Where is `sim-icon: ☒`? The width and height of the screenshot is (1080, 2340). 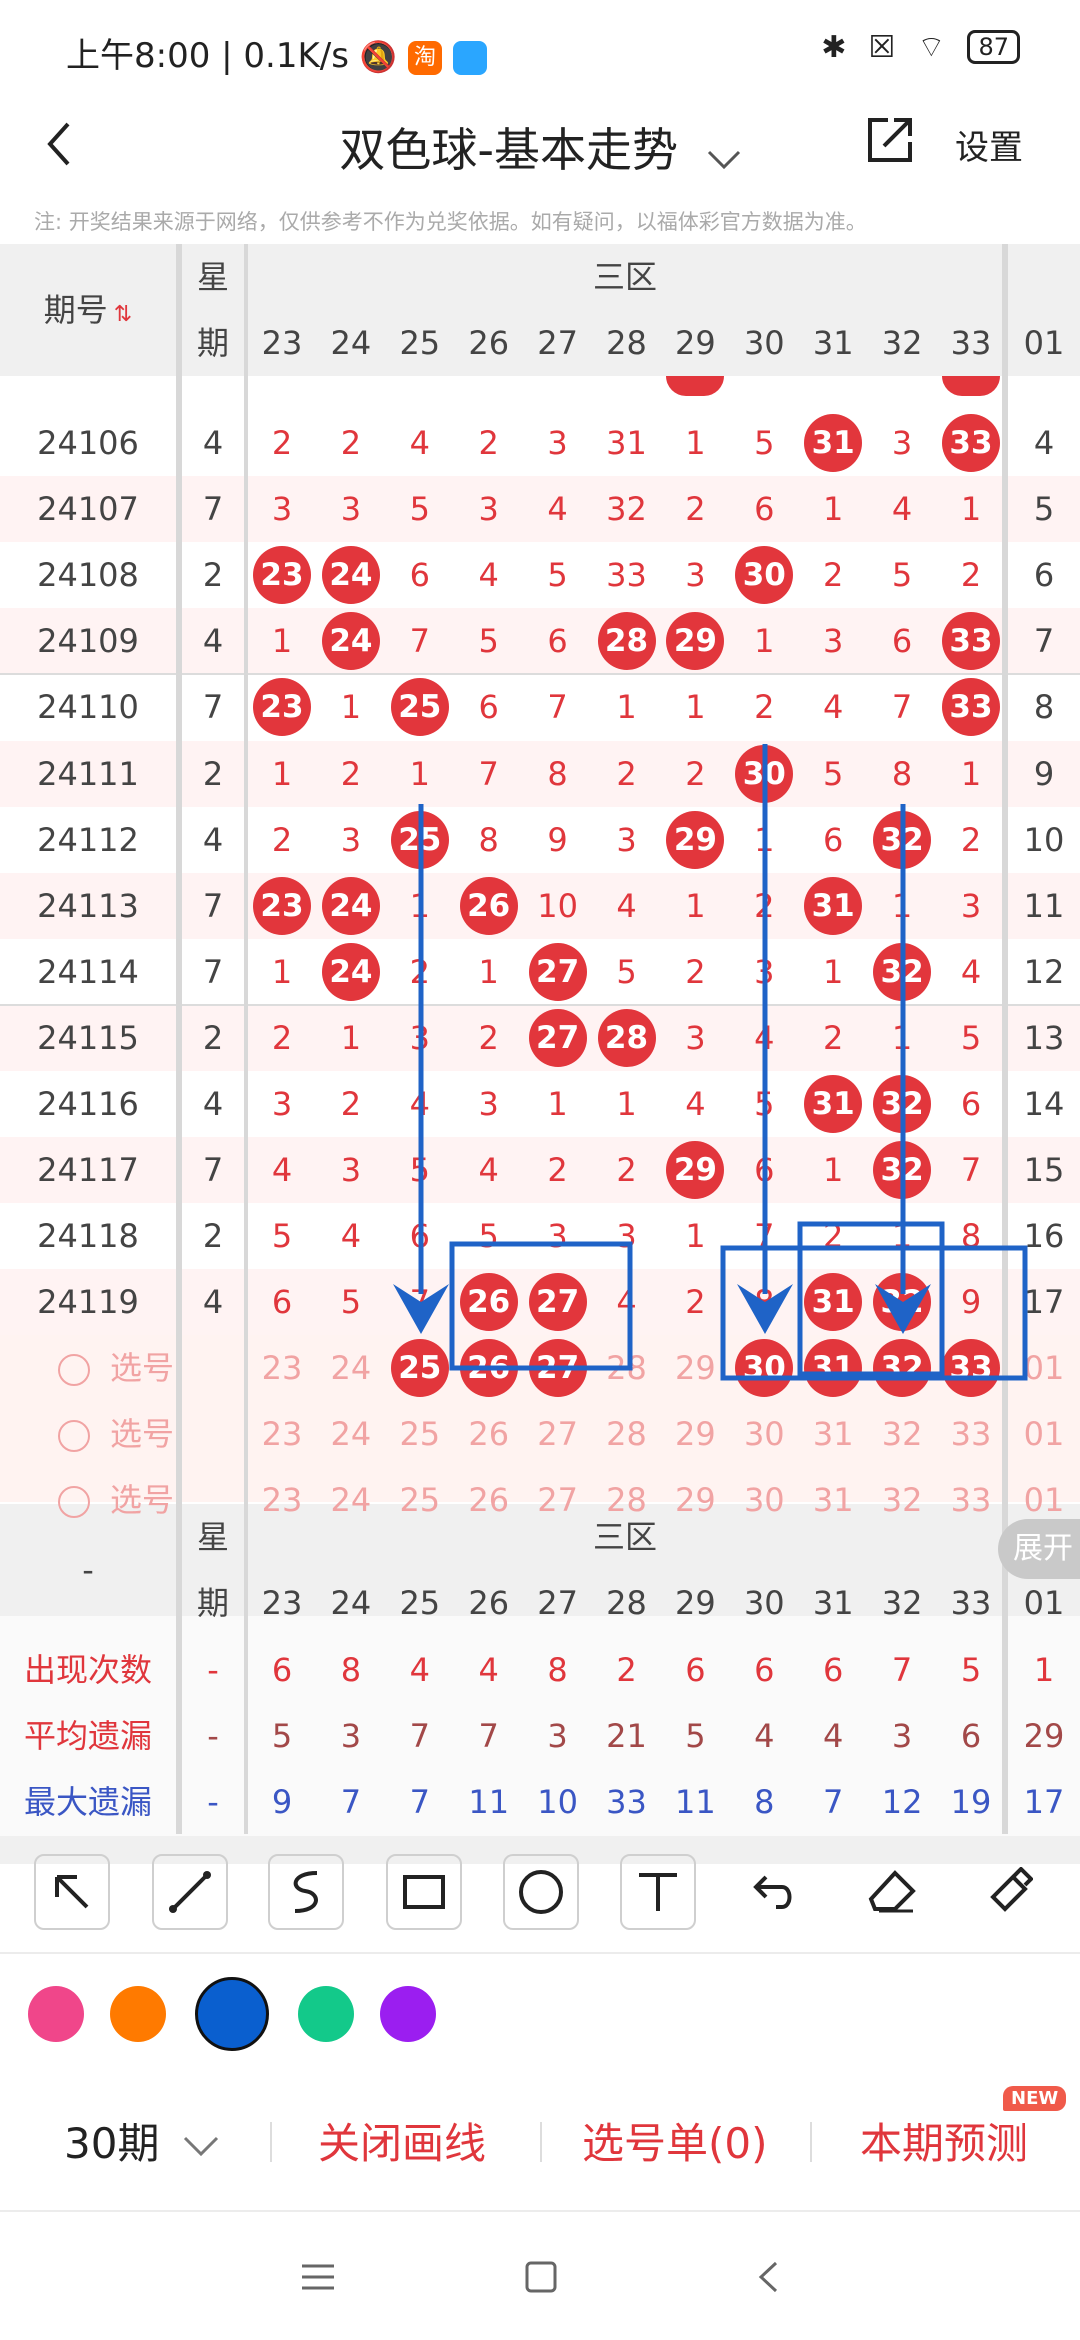
sim-icon: ☒ is located at coordinates (882, 47).